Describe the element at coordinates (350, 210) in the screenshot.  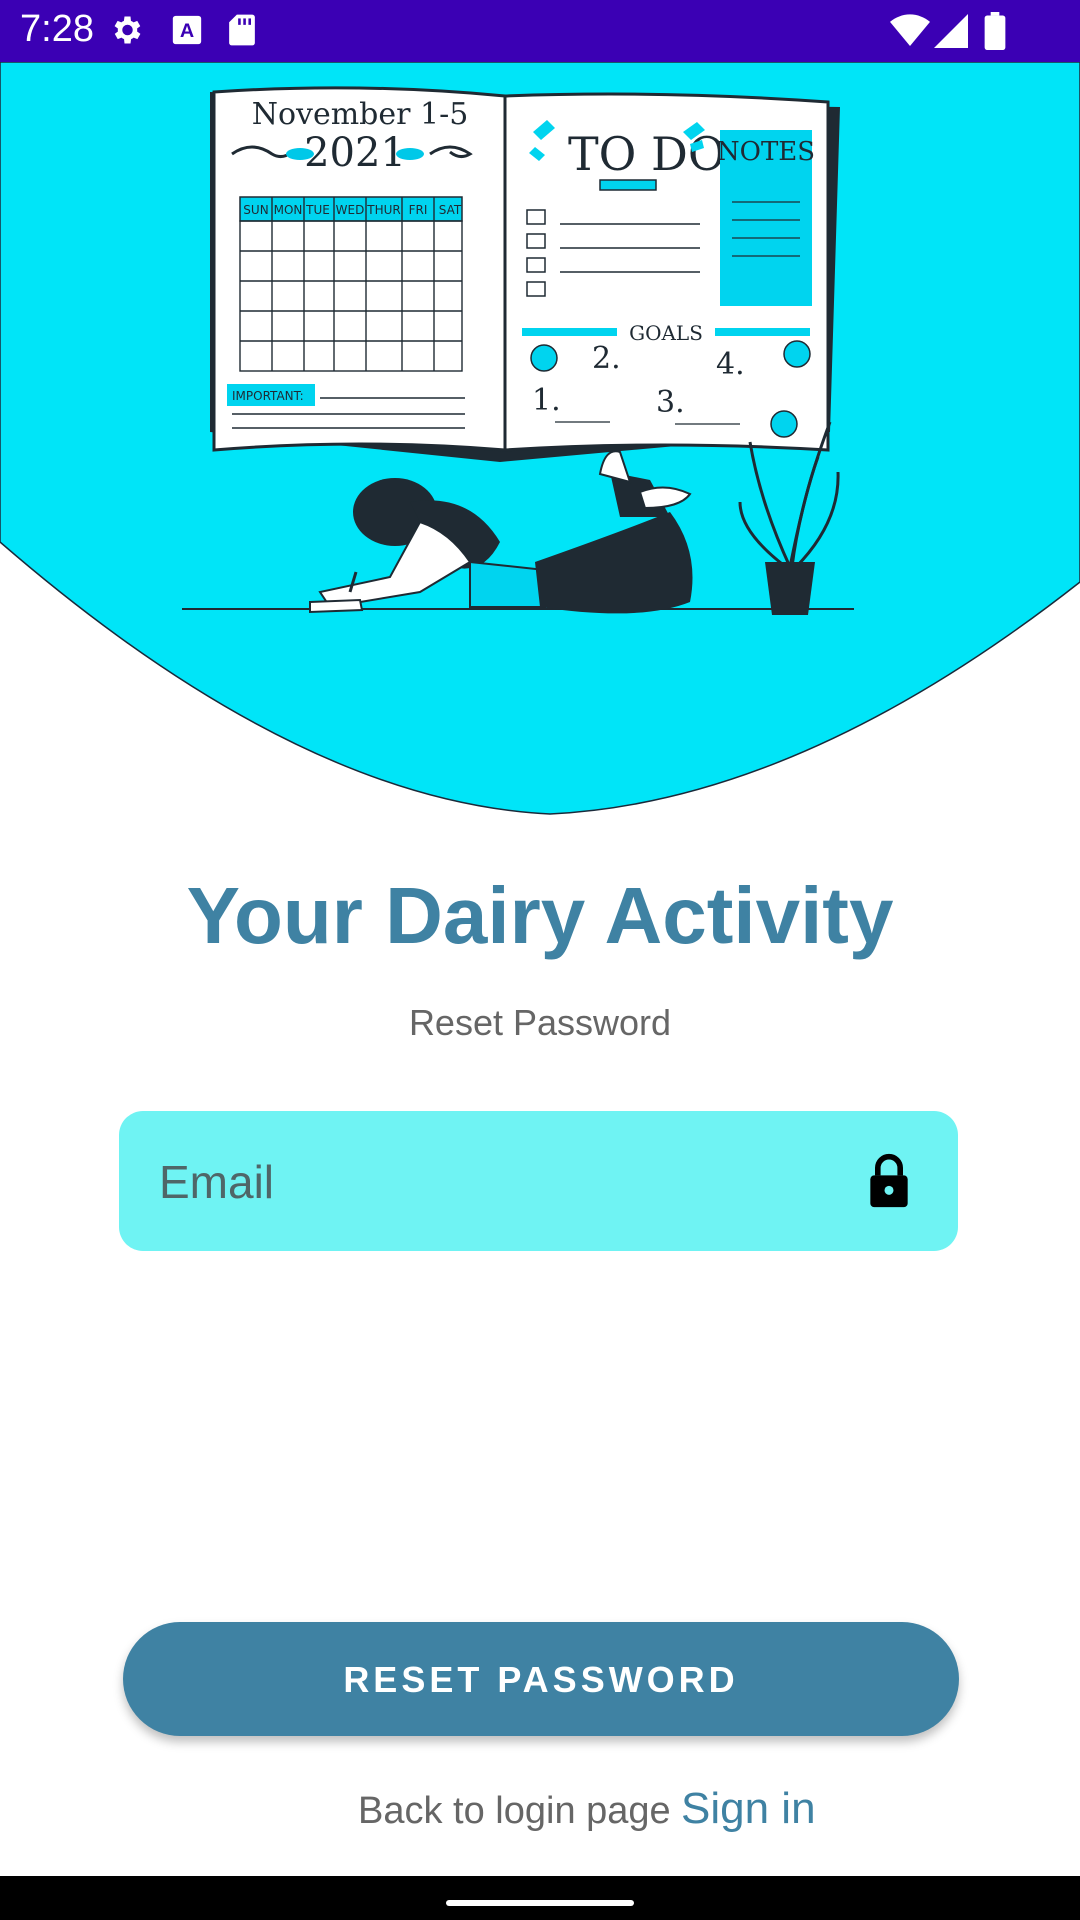
I see `weekday-label: WED` at that location.